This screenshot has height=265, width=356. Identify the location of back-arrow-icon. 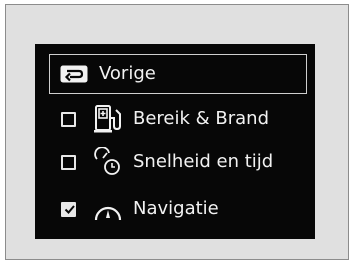
(74, 74).